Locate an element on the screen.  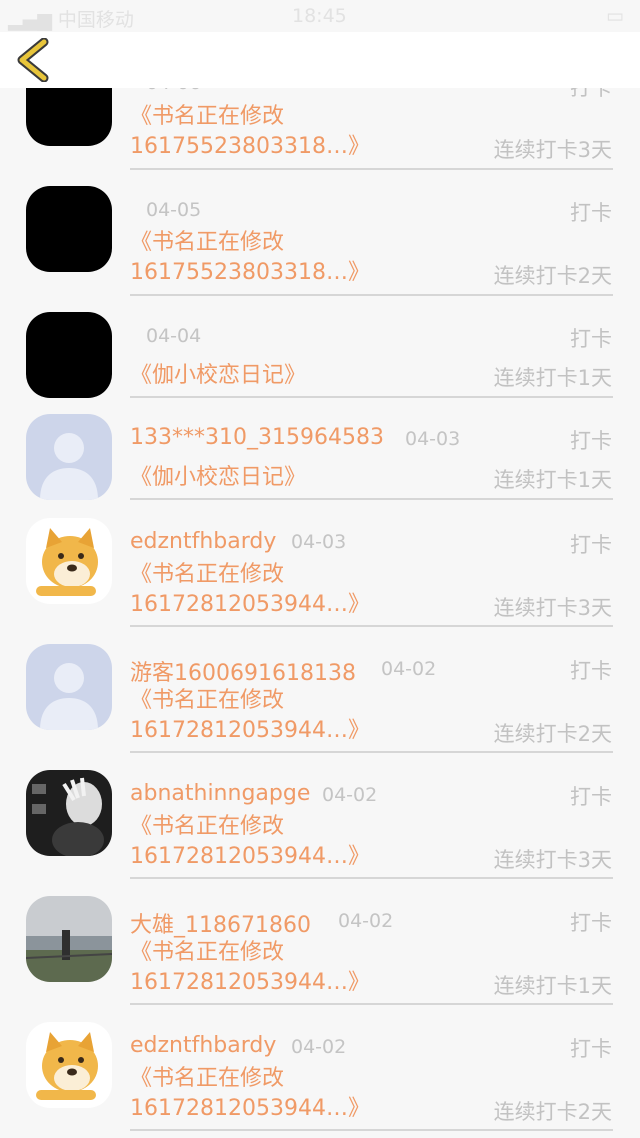
carrier-name: 中国移动 is located at coordinates (95, 20).